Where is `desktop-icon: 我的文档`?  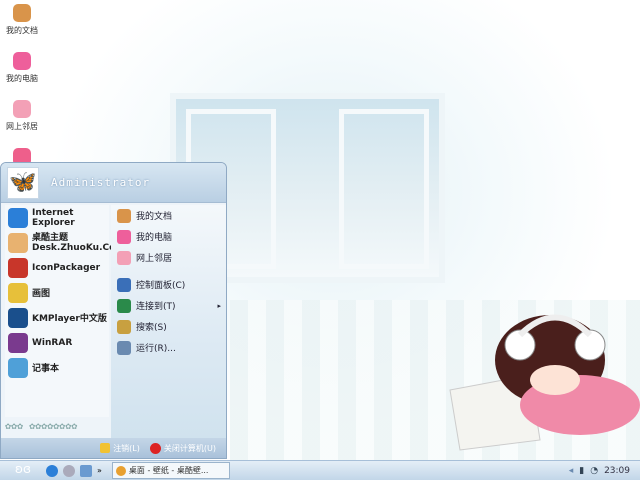 desktop-icon: 我的文档 is located at coordinates (22, 20).